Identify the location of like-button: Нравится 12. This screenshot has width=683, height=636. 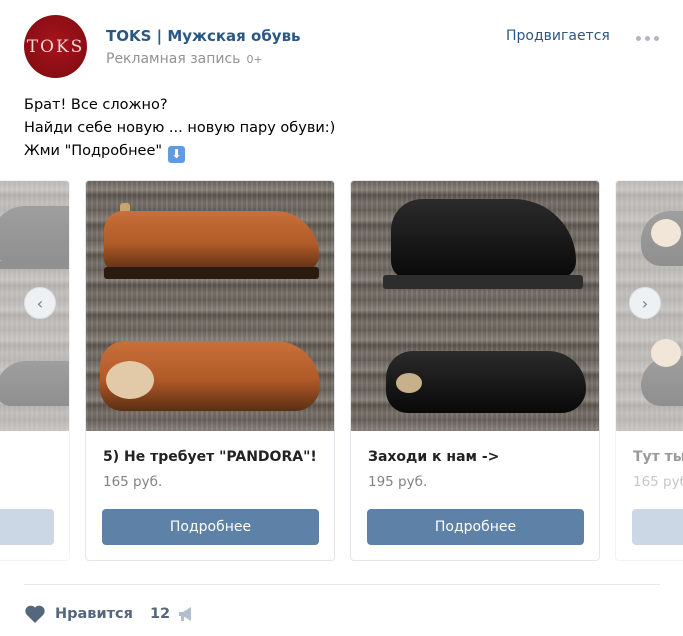
(97, 614).